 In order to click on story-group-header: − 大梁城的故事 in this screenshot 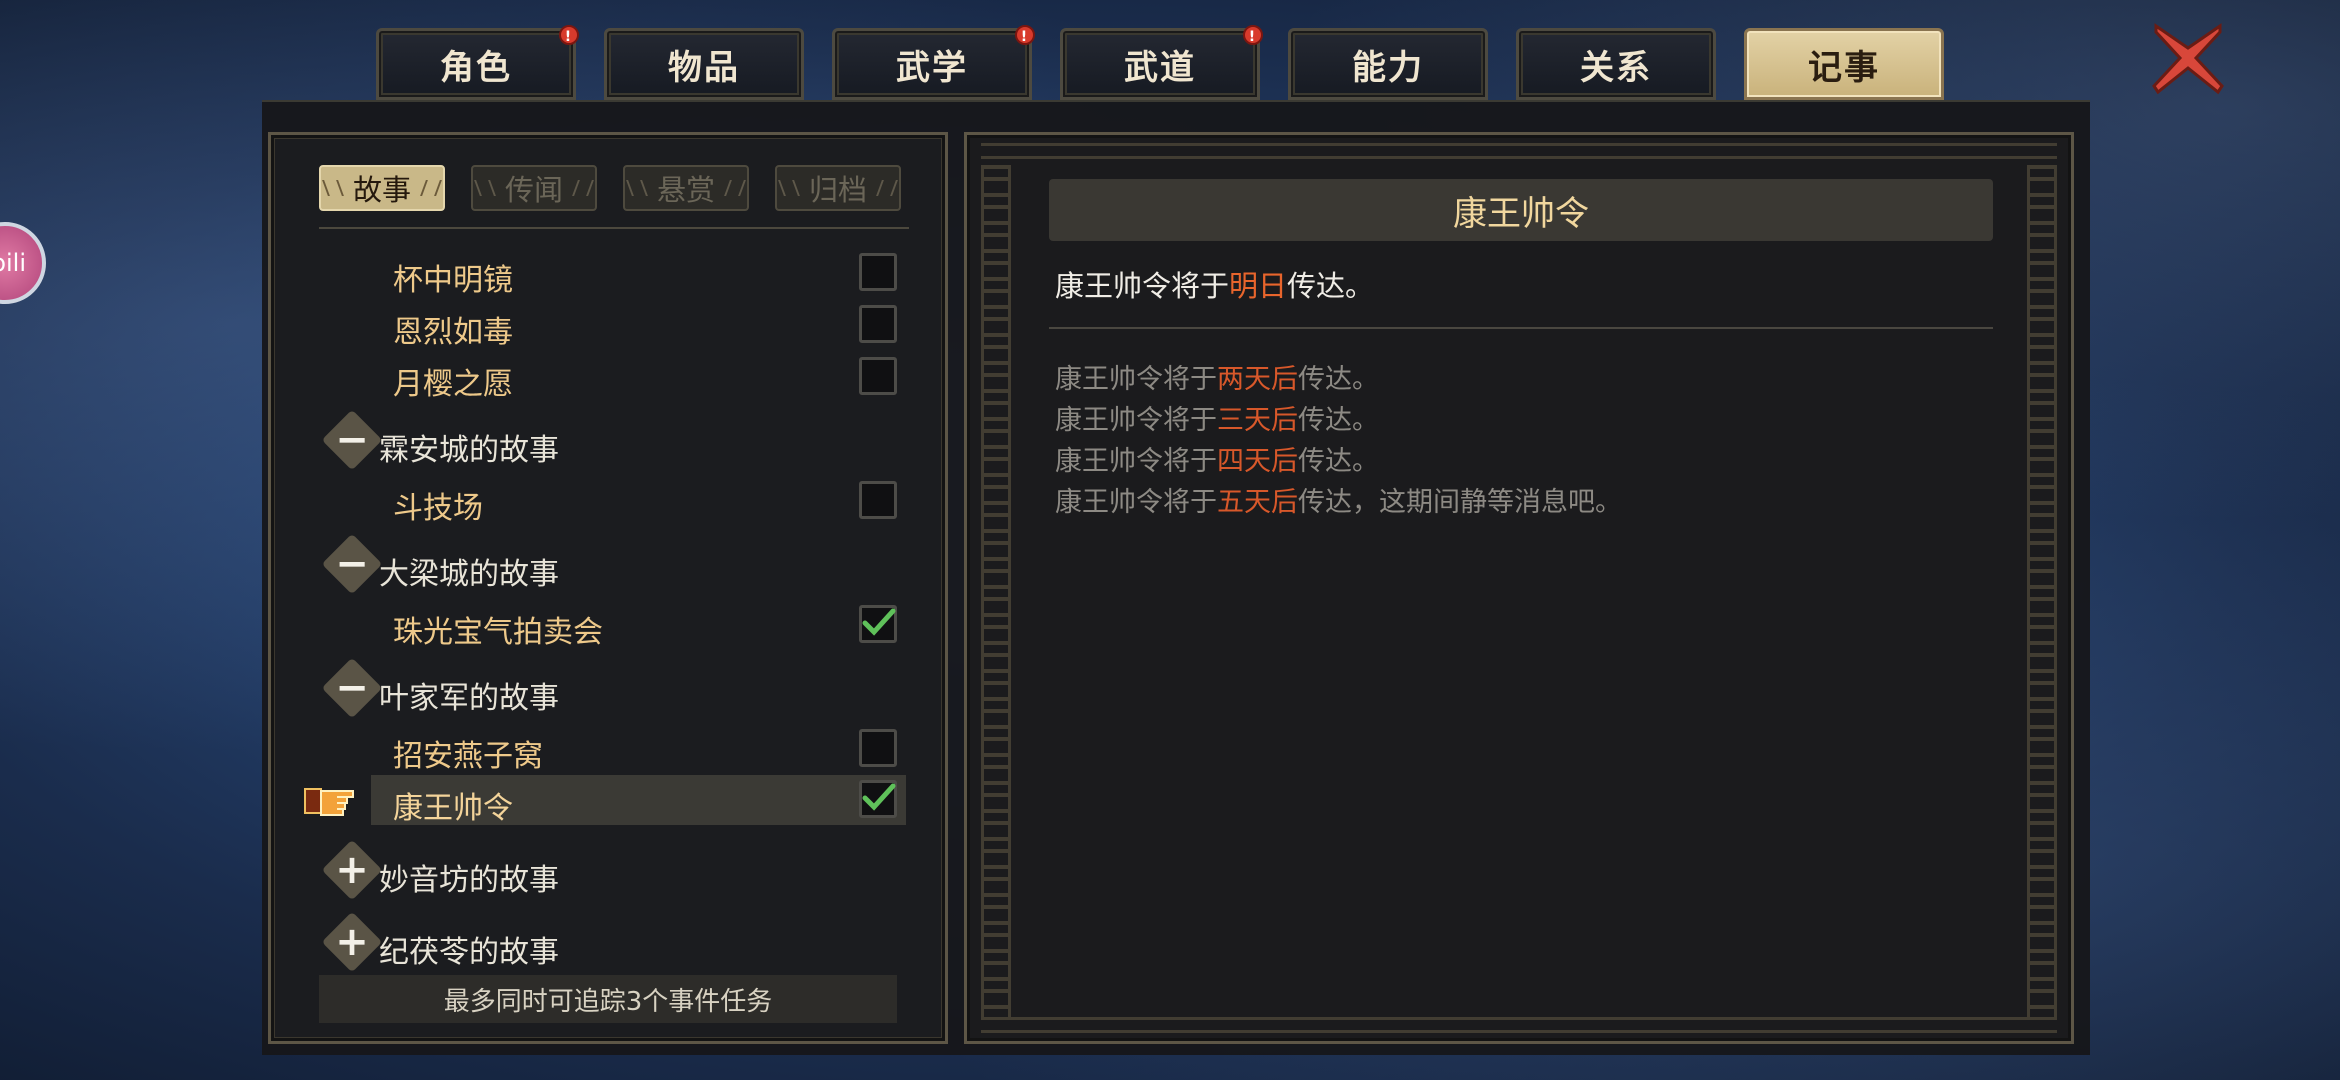, I will do `click(614, 564)`.